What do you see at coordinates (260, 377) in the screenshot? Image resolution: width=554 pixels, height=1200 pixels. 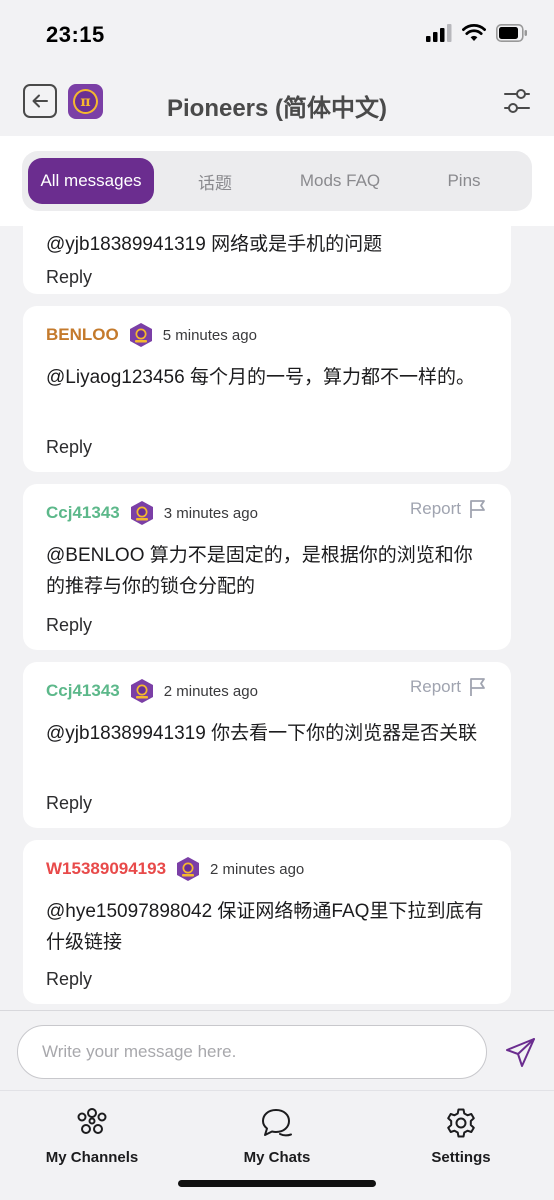 I see `message-text: @Liyaog123456 每个月的一号，算力都不一样的。` at bounding box center [260, 377].